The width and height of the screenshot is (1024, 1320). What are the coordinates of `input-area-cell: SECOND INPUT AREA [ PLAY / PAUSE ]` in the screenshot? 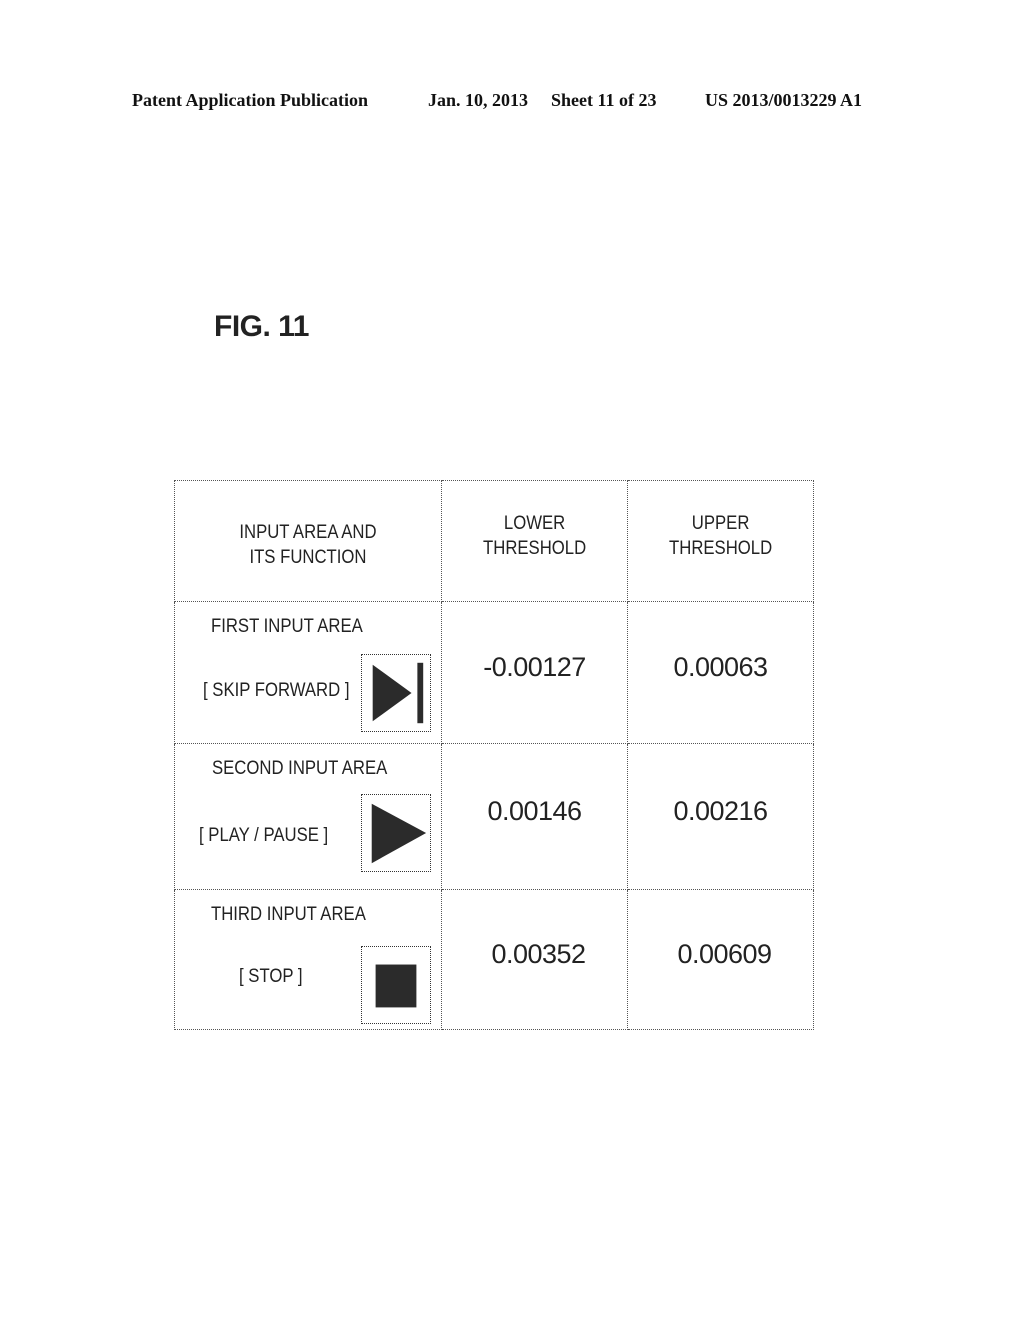 It's located at (308, 816).